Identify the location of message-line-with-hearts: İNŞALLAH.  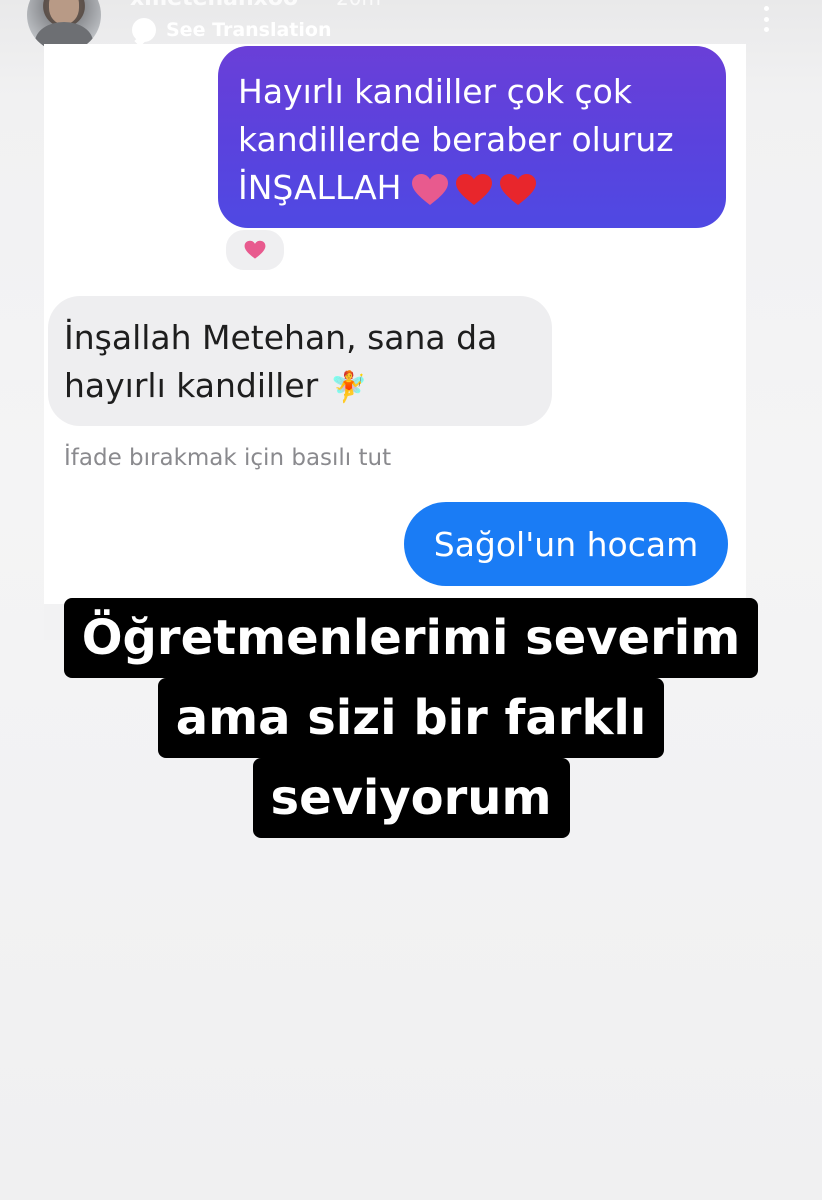
(482, 188).